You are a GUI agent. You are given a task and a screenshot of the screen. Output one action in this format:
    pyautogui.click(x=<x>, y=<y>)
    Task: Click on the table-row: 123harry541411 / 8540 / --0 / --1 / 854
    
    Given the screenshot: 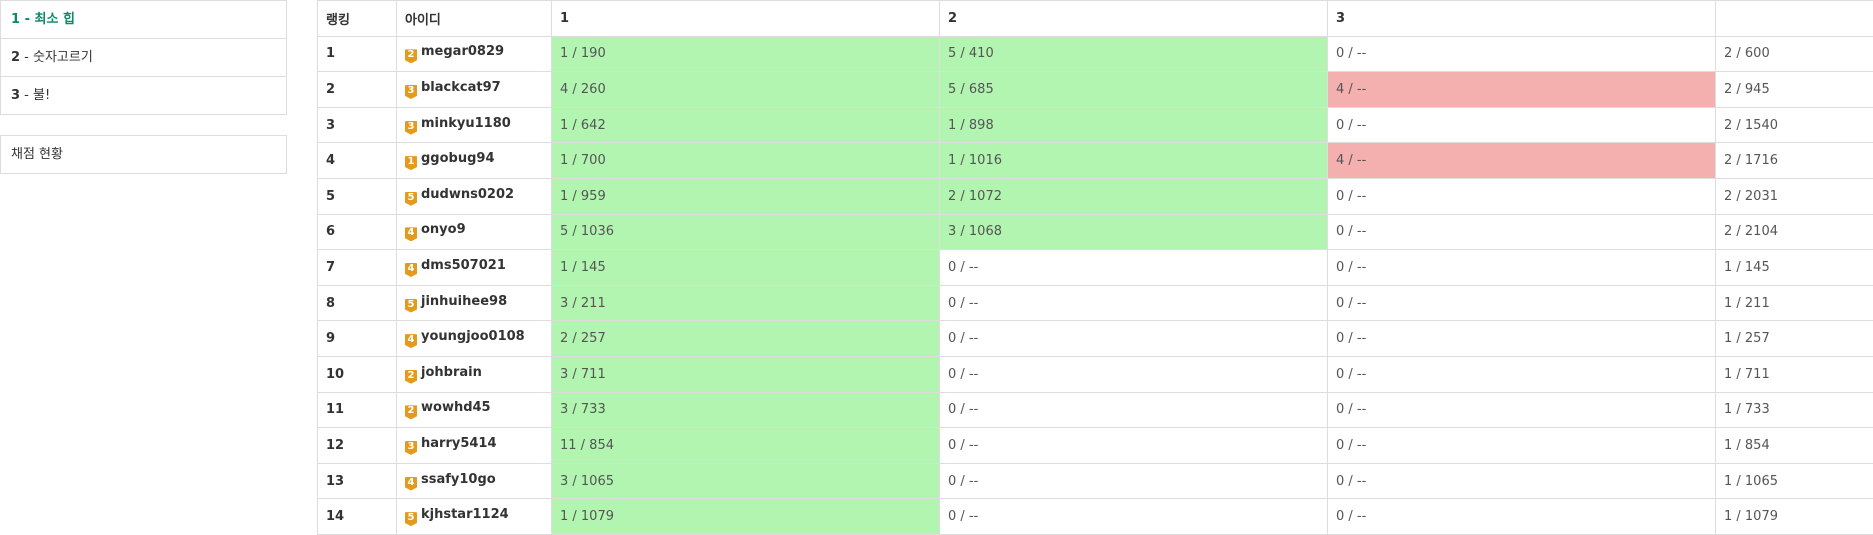 What is the action you would take?
    pyautogui.click(x=1095, y=446)
    